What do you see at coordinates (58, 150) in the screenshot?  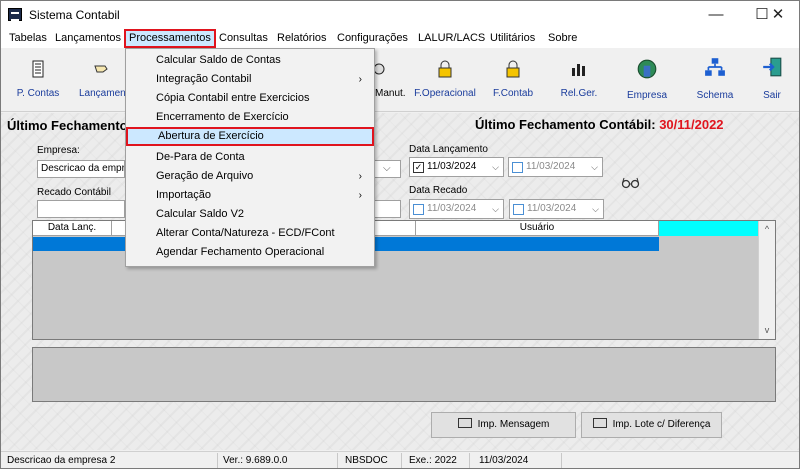 I see `empresa-label: Empresa:` at bounding box center [58, 150].